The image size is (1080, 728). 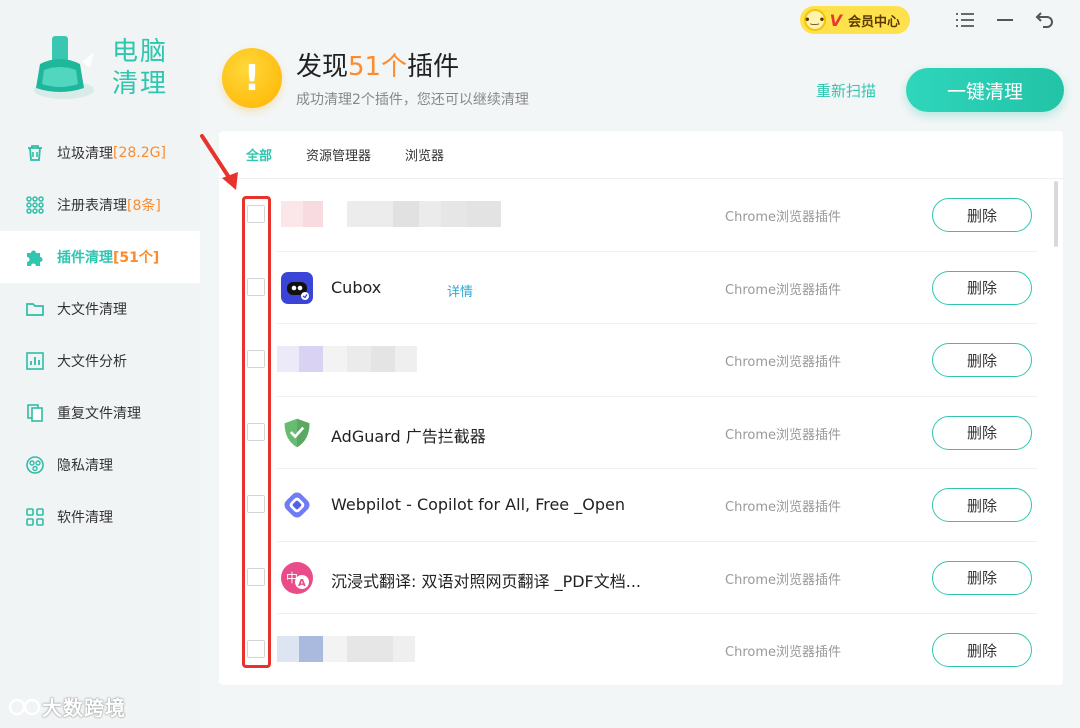 I want to click on warning-icon: !, so click(x=252, y=78).